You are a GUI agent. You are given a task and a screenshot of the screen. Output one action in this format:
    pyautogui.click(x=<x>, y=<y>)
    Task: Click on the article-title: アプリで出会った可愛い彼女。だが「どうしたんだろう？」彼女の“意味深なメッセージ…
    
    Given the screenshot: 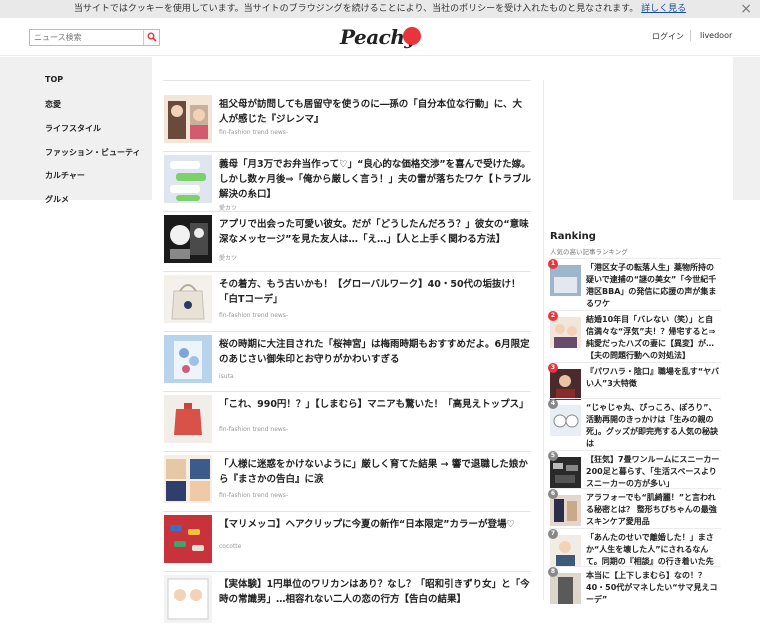 What is the action you would take?
    pyautogui.click(x=375, y=232)
    